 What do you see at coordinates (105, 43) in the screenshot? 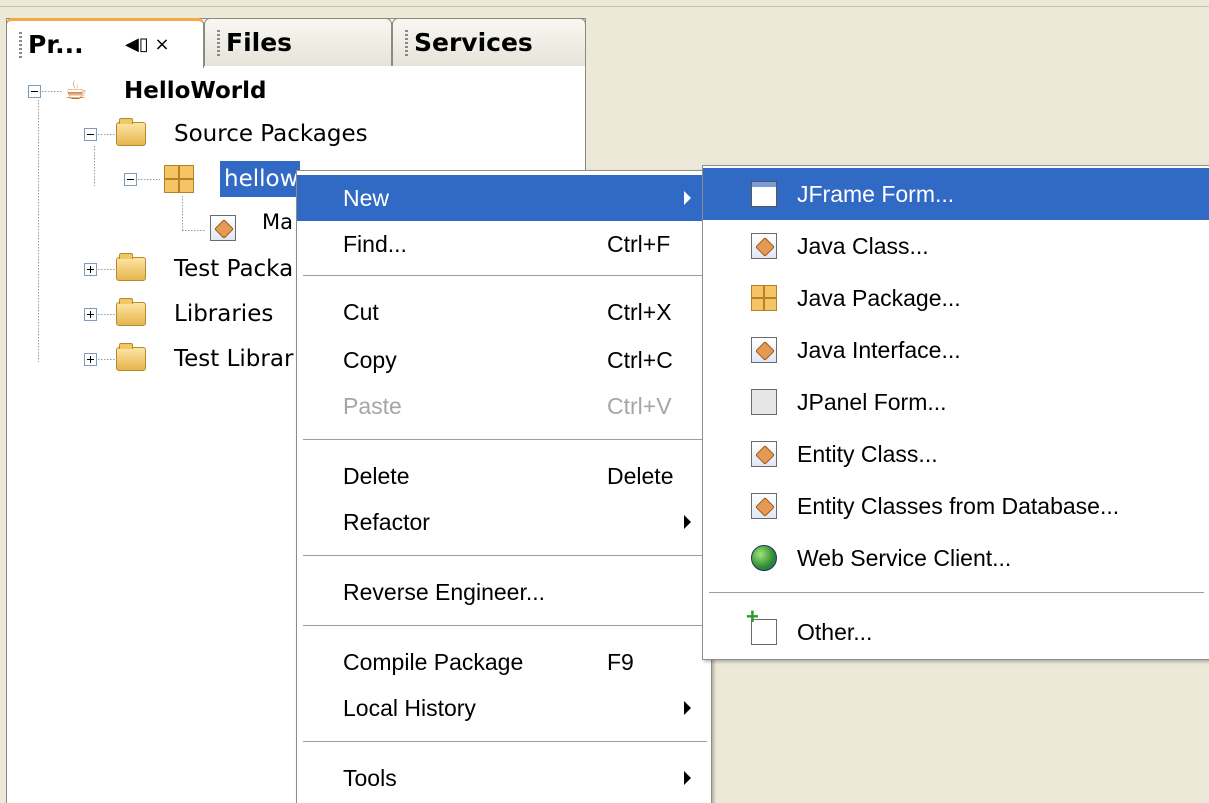
I see `tab-projects: Pr... ◀▯ ×` at bounding box center [105, 43].